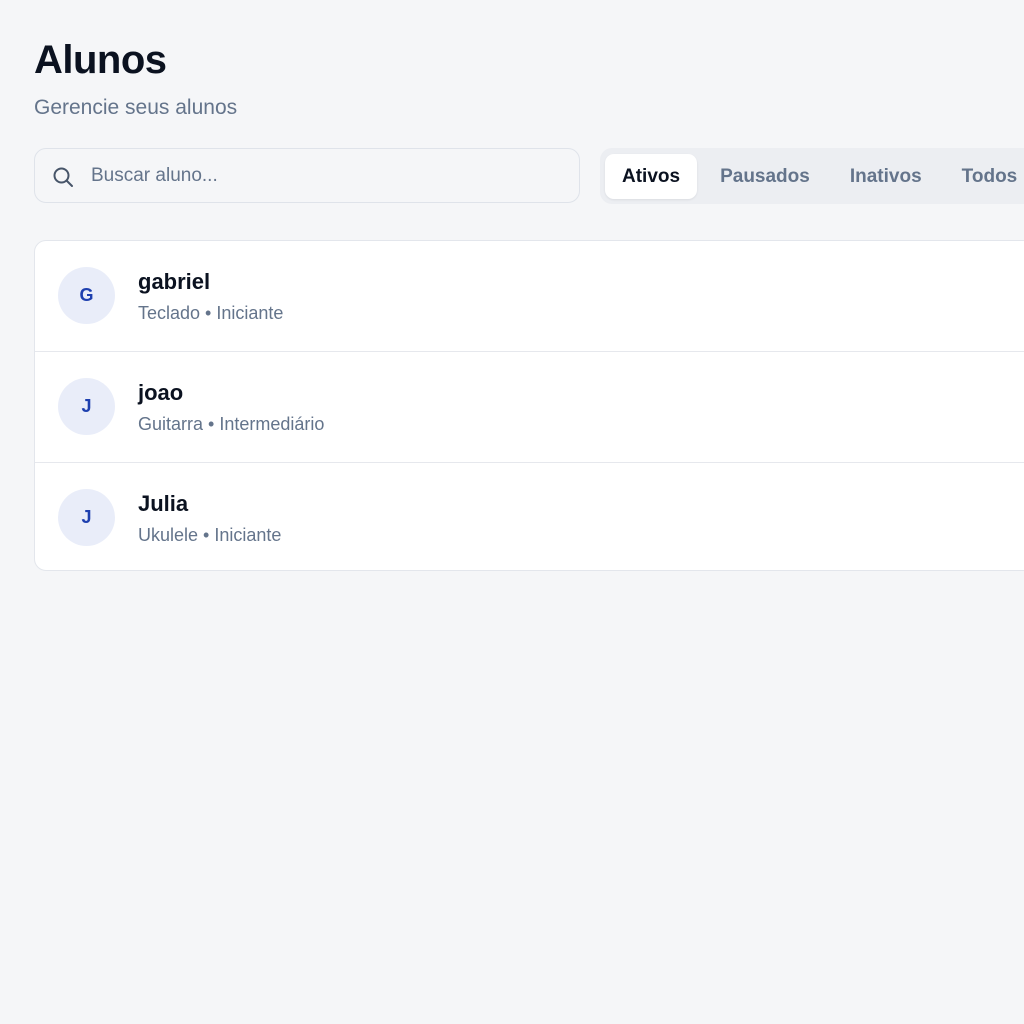 The height and width of the screenshot is (1024, 1024). Describe the element at coordinates (886, 176) in the screenshot. I see `tab-inativos: Inativos` at that location.